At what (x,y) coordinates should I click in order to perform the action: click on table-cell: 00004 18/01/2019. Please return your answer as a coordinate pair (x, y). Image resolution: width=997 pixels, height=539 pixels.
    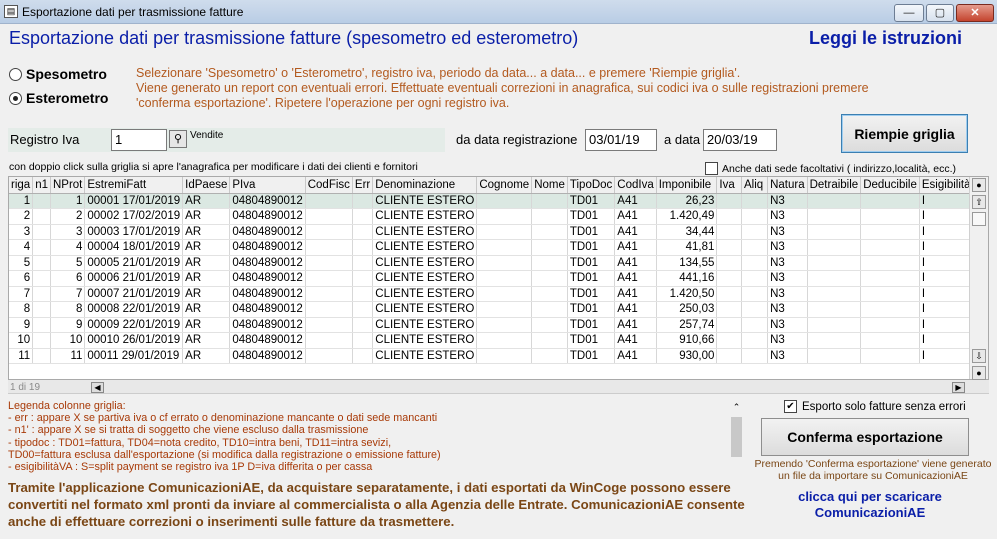
    Looking at the image, I should click on (134, 247).